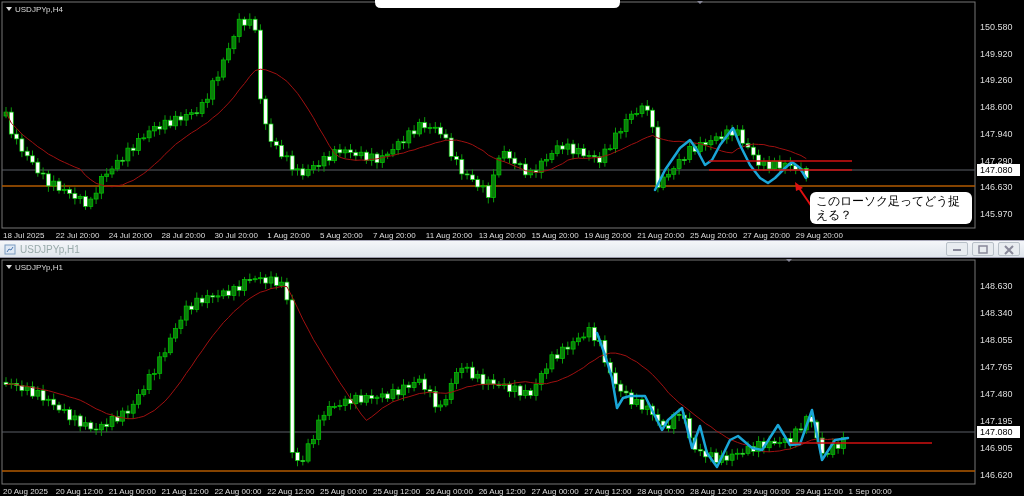  I want to click on price-label: 147.290, so click(996, 160).